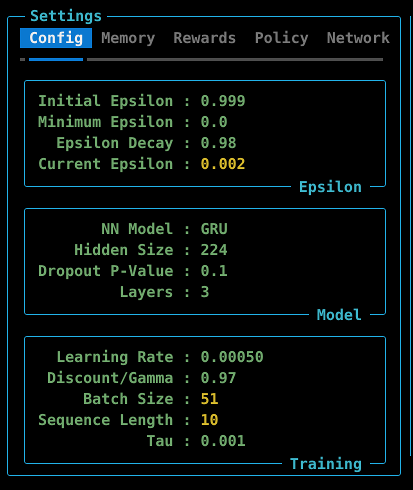  Describe the element at coordinates (56, 38) in the screenshot. I see `tab: Config` at that location.